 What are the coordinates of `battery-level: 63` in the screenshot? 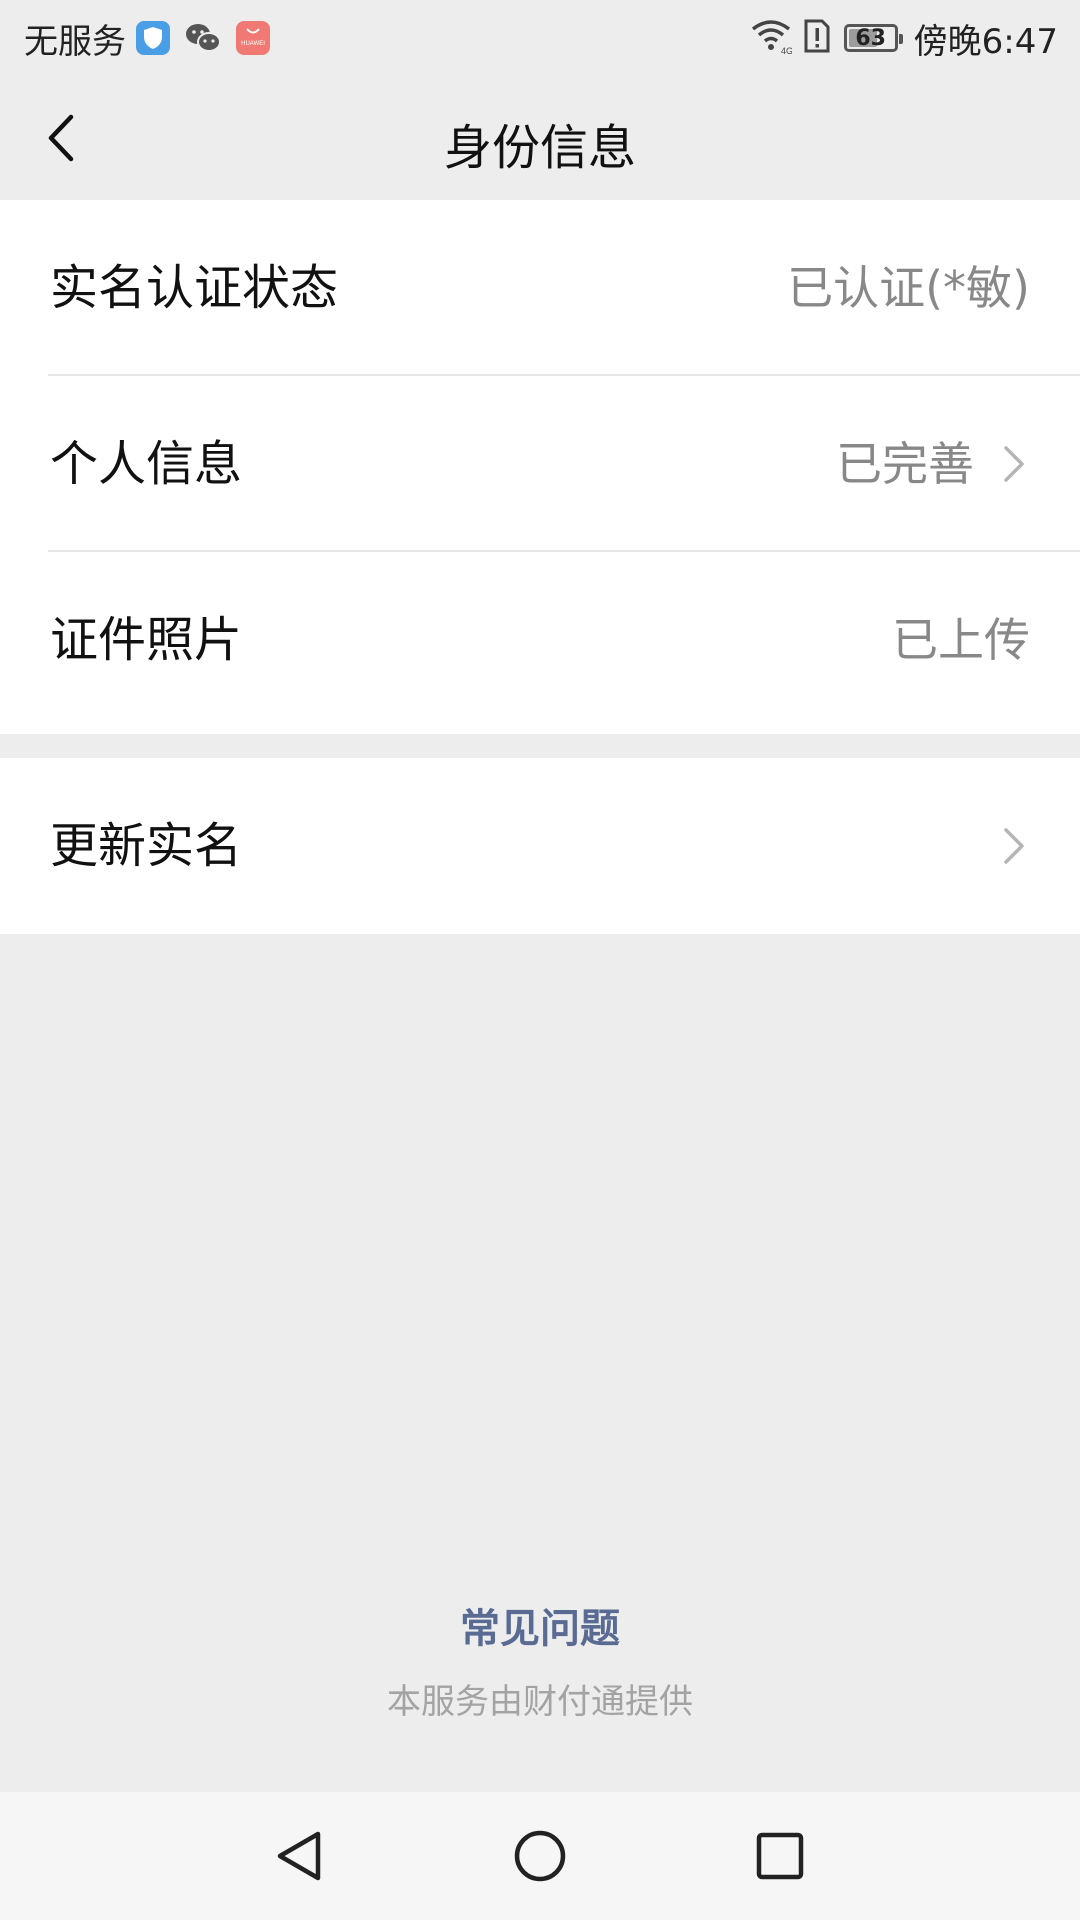 It's located at (870, 38).